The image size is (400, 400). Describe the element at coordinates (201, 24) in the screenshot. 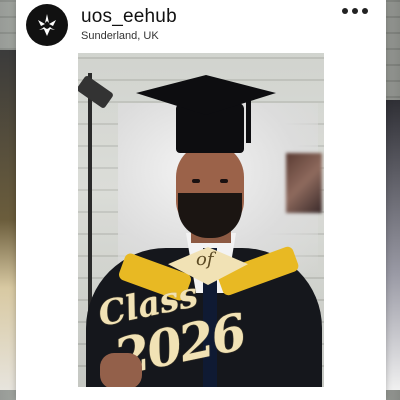

I see `post-header: uos_eehub Sunderland, UK` at that location.